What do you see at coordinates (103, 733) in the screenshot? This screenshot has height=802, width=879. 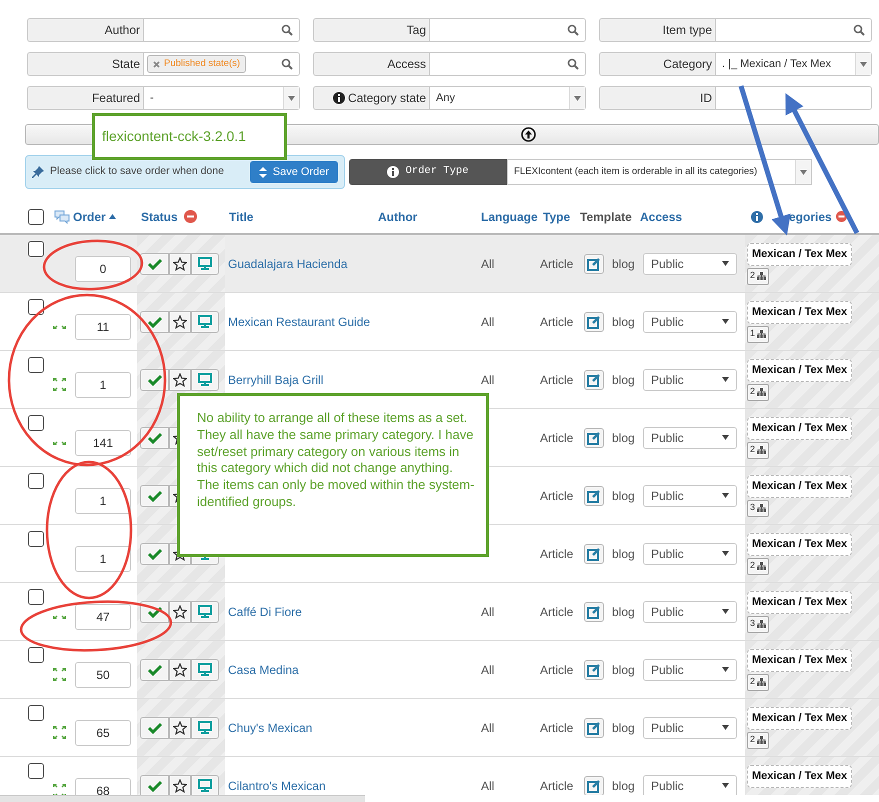 I see `order-field: 65` at bounding box center [103, 733].